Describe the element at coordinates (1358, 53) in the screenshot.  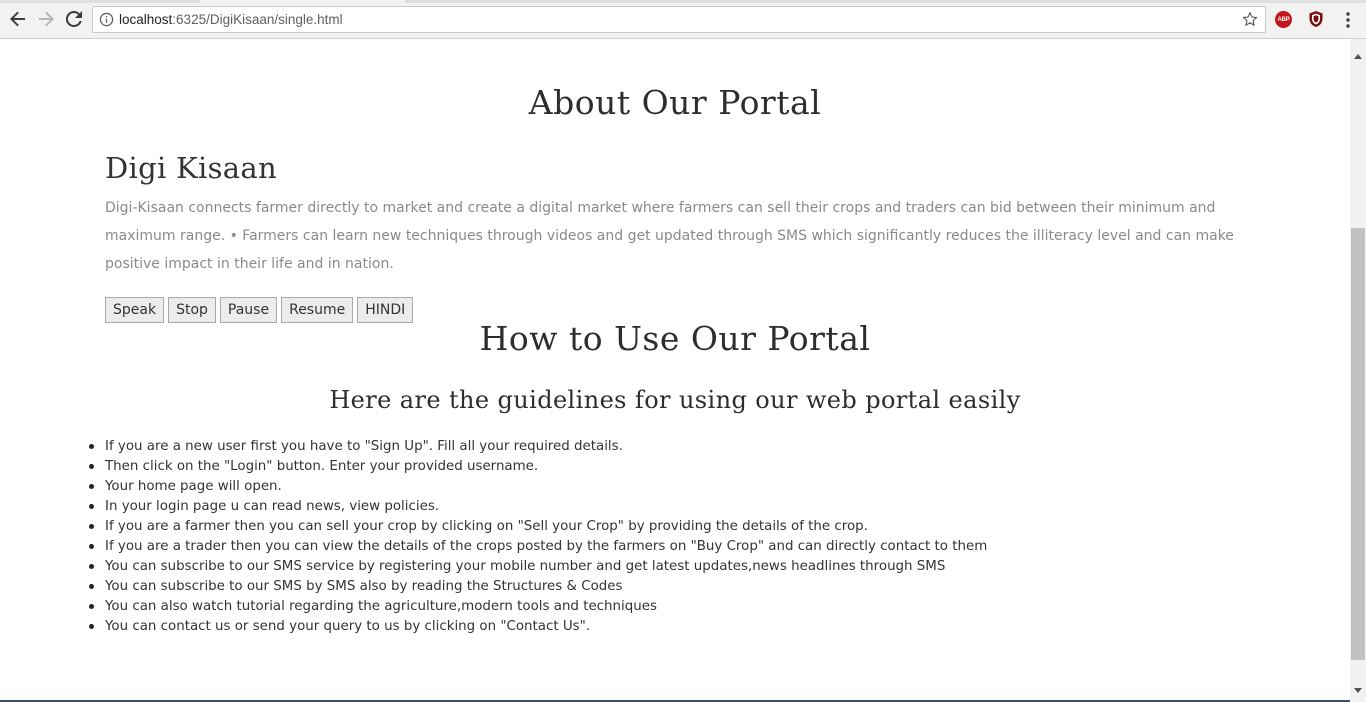
I see `scroll-up-arrow-icon` at that location.